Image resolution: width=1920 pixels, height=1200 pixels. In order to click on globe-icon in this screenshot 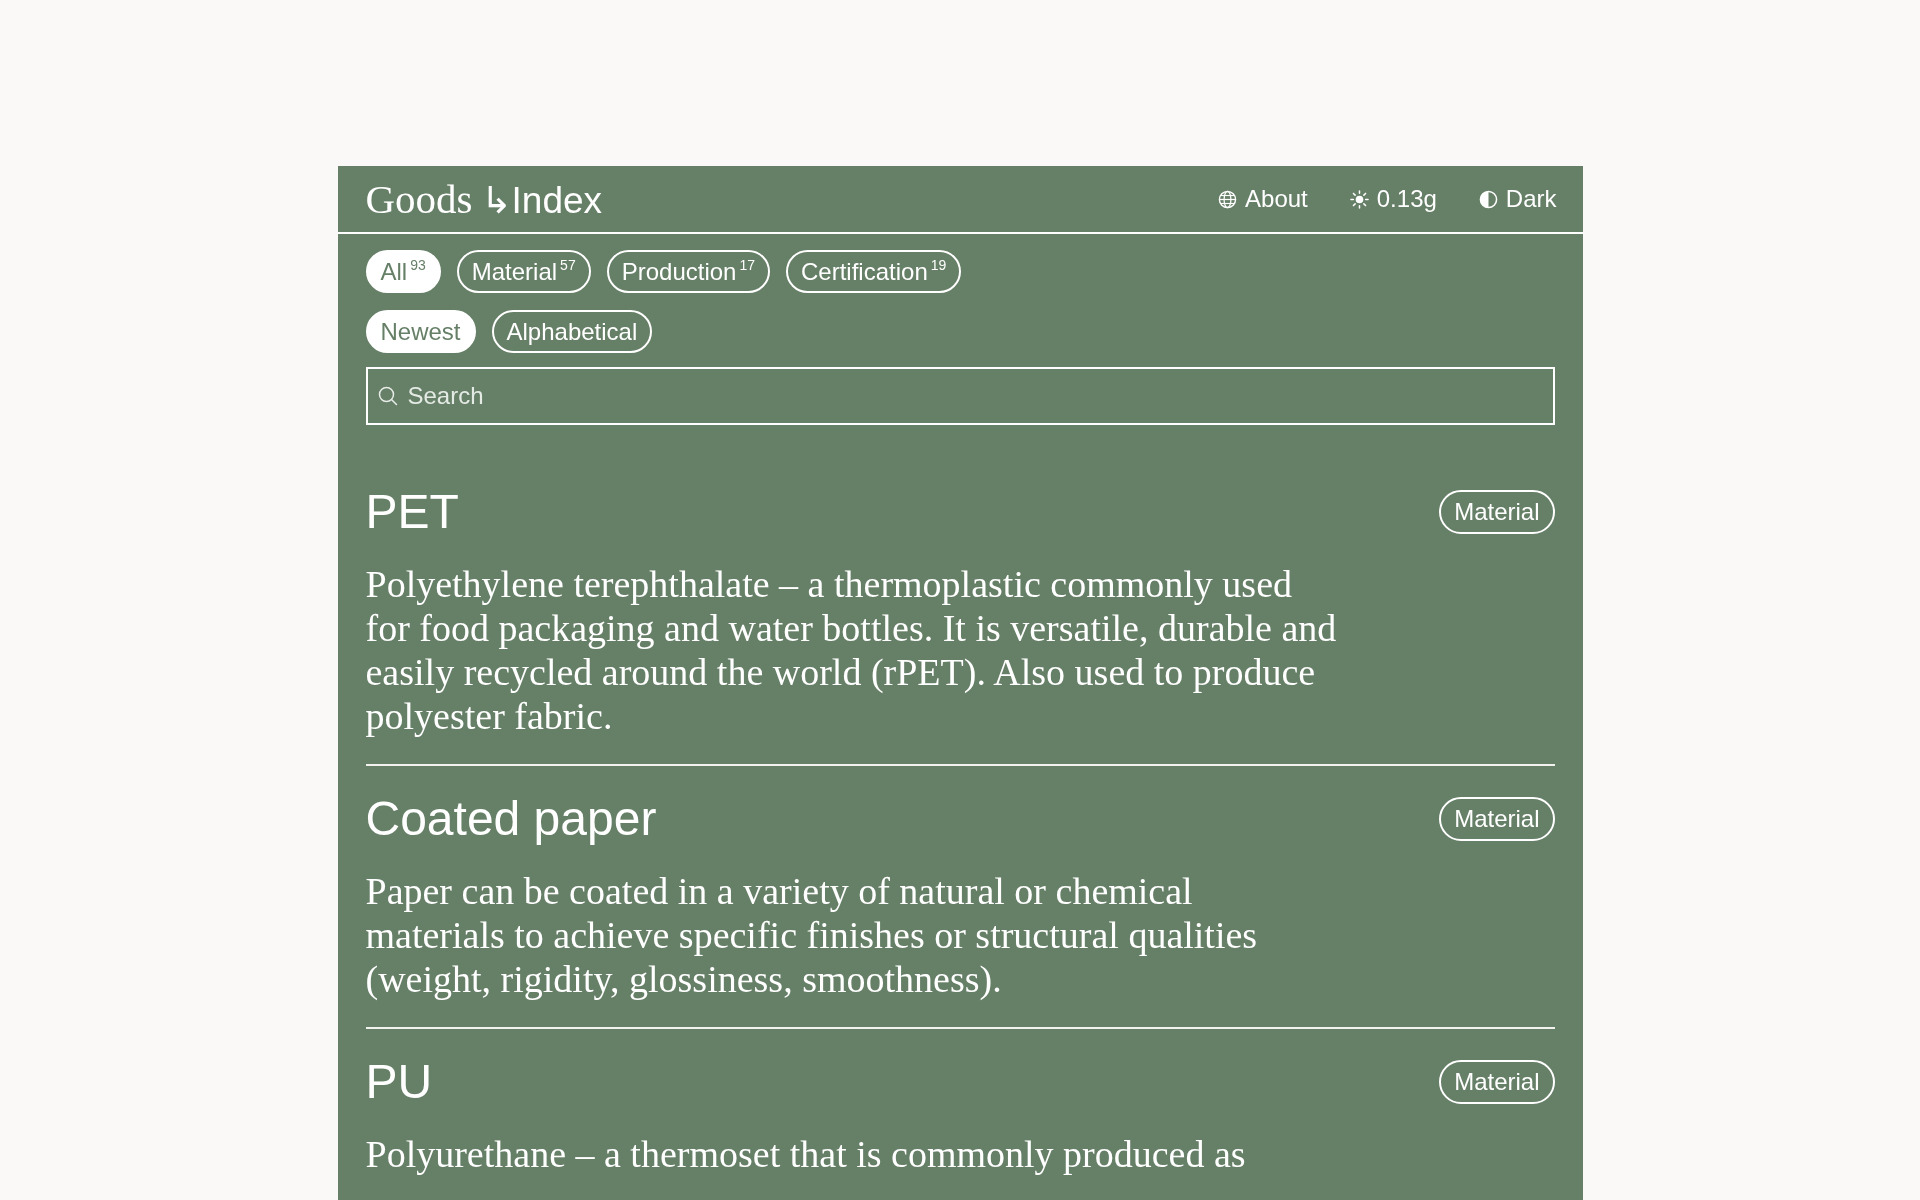, I will do `click(1228, 199)`.